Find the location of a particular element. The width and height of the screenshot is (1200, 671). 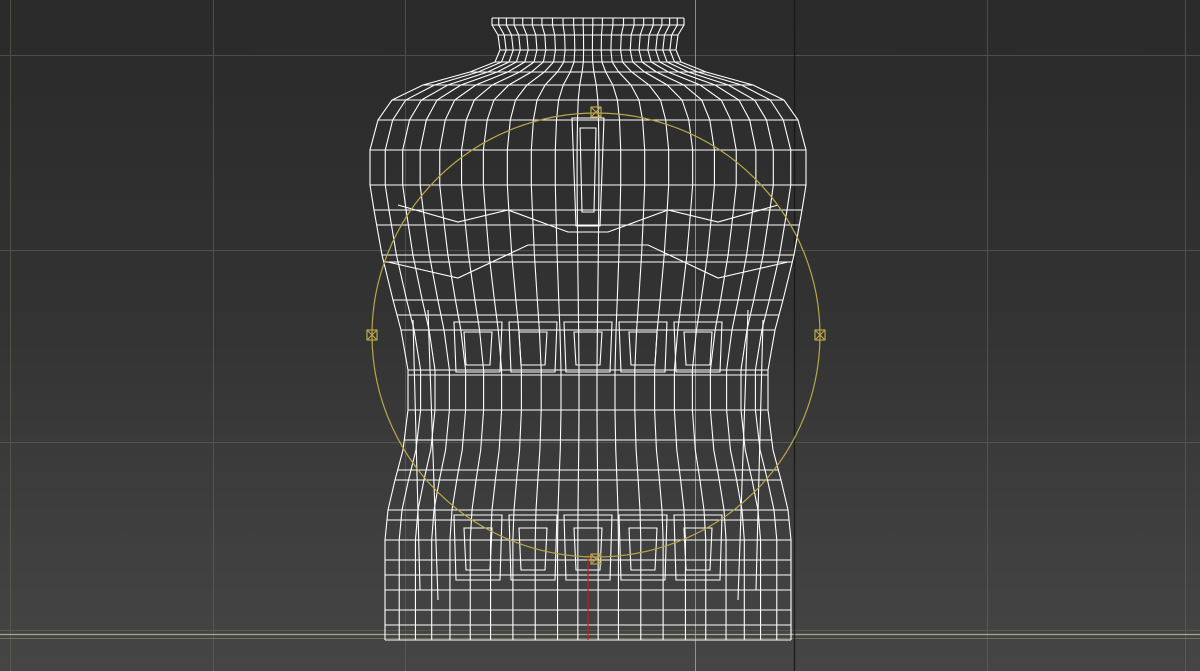

gizmo-handle-top is located at coordinates (596, 112).